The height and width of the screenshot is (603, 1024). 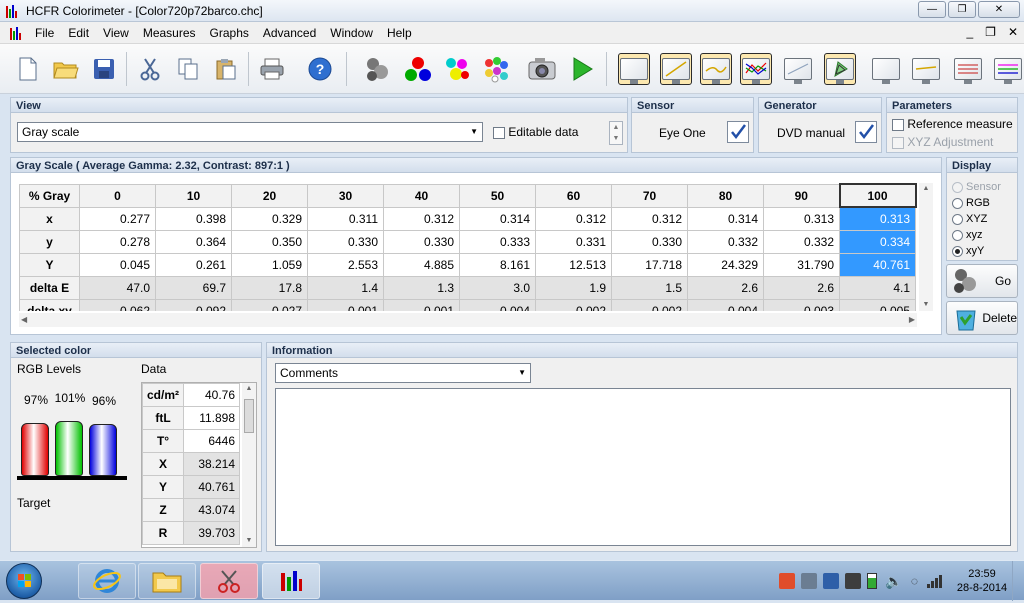 I want to click on table-cell: 3.0, so click(x=497, y=287).